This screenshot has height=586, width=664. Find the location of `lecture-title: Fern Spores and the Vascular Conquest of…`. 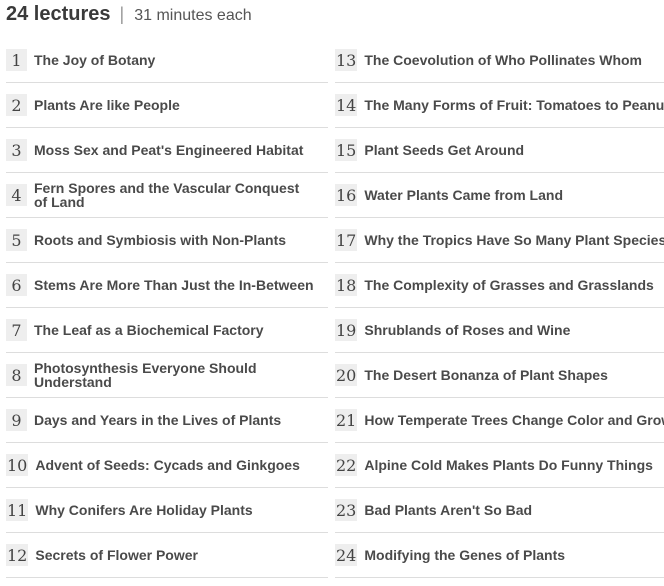

lecture-title: Fern Spores and the Vascular Conquest of… is located at coordinates (167, 195).